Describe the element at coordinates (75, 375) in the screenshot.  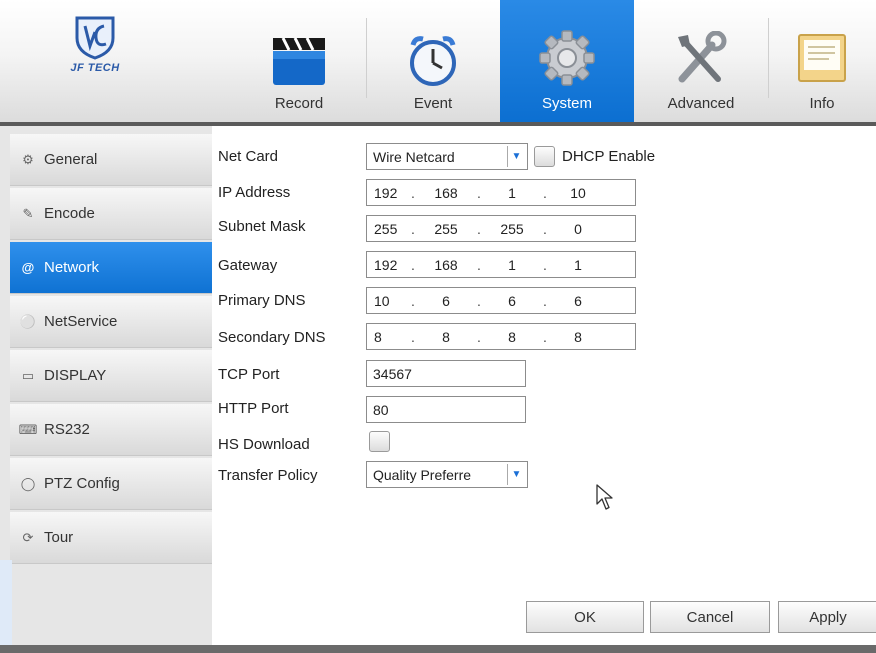
I see `sidebar-item-label: DISPLAY` at that location.